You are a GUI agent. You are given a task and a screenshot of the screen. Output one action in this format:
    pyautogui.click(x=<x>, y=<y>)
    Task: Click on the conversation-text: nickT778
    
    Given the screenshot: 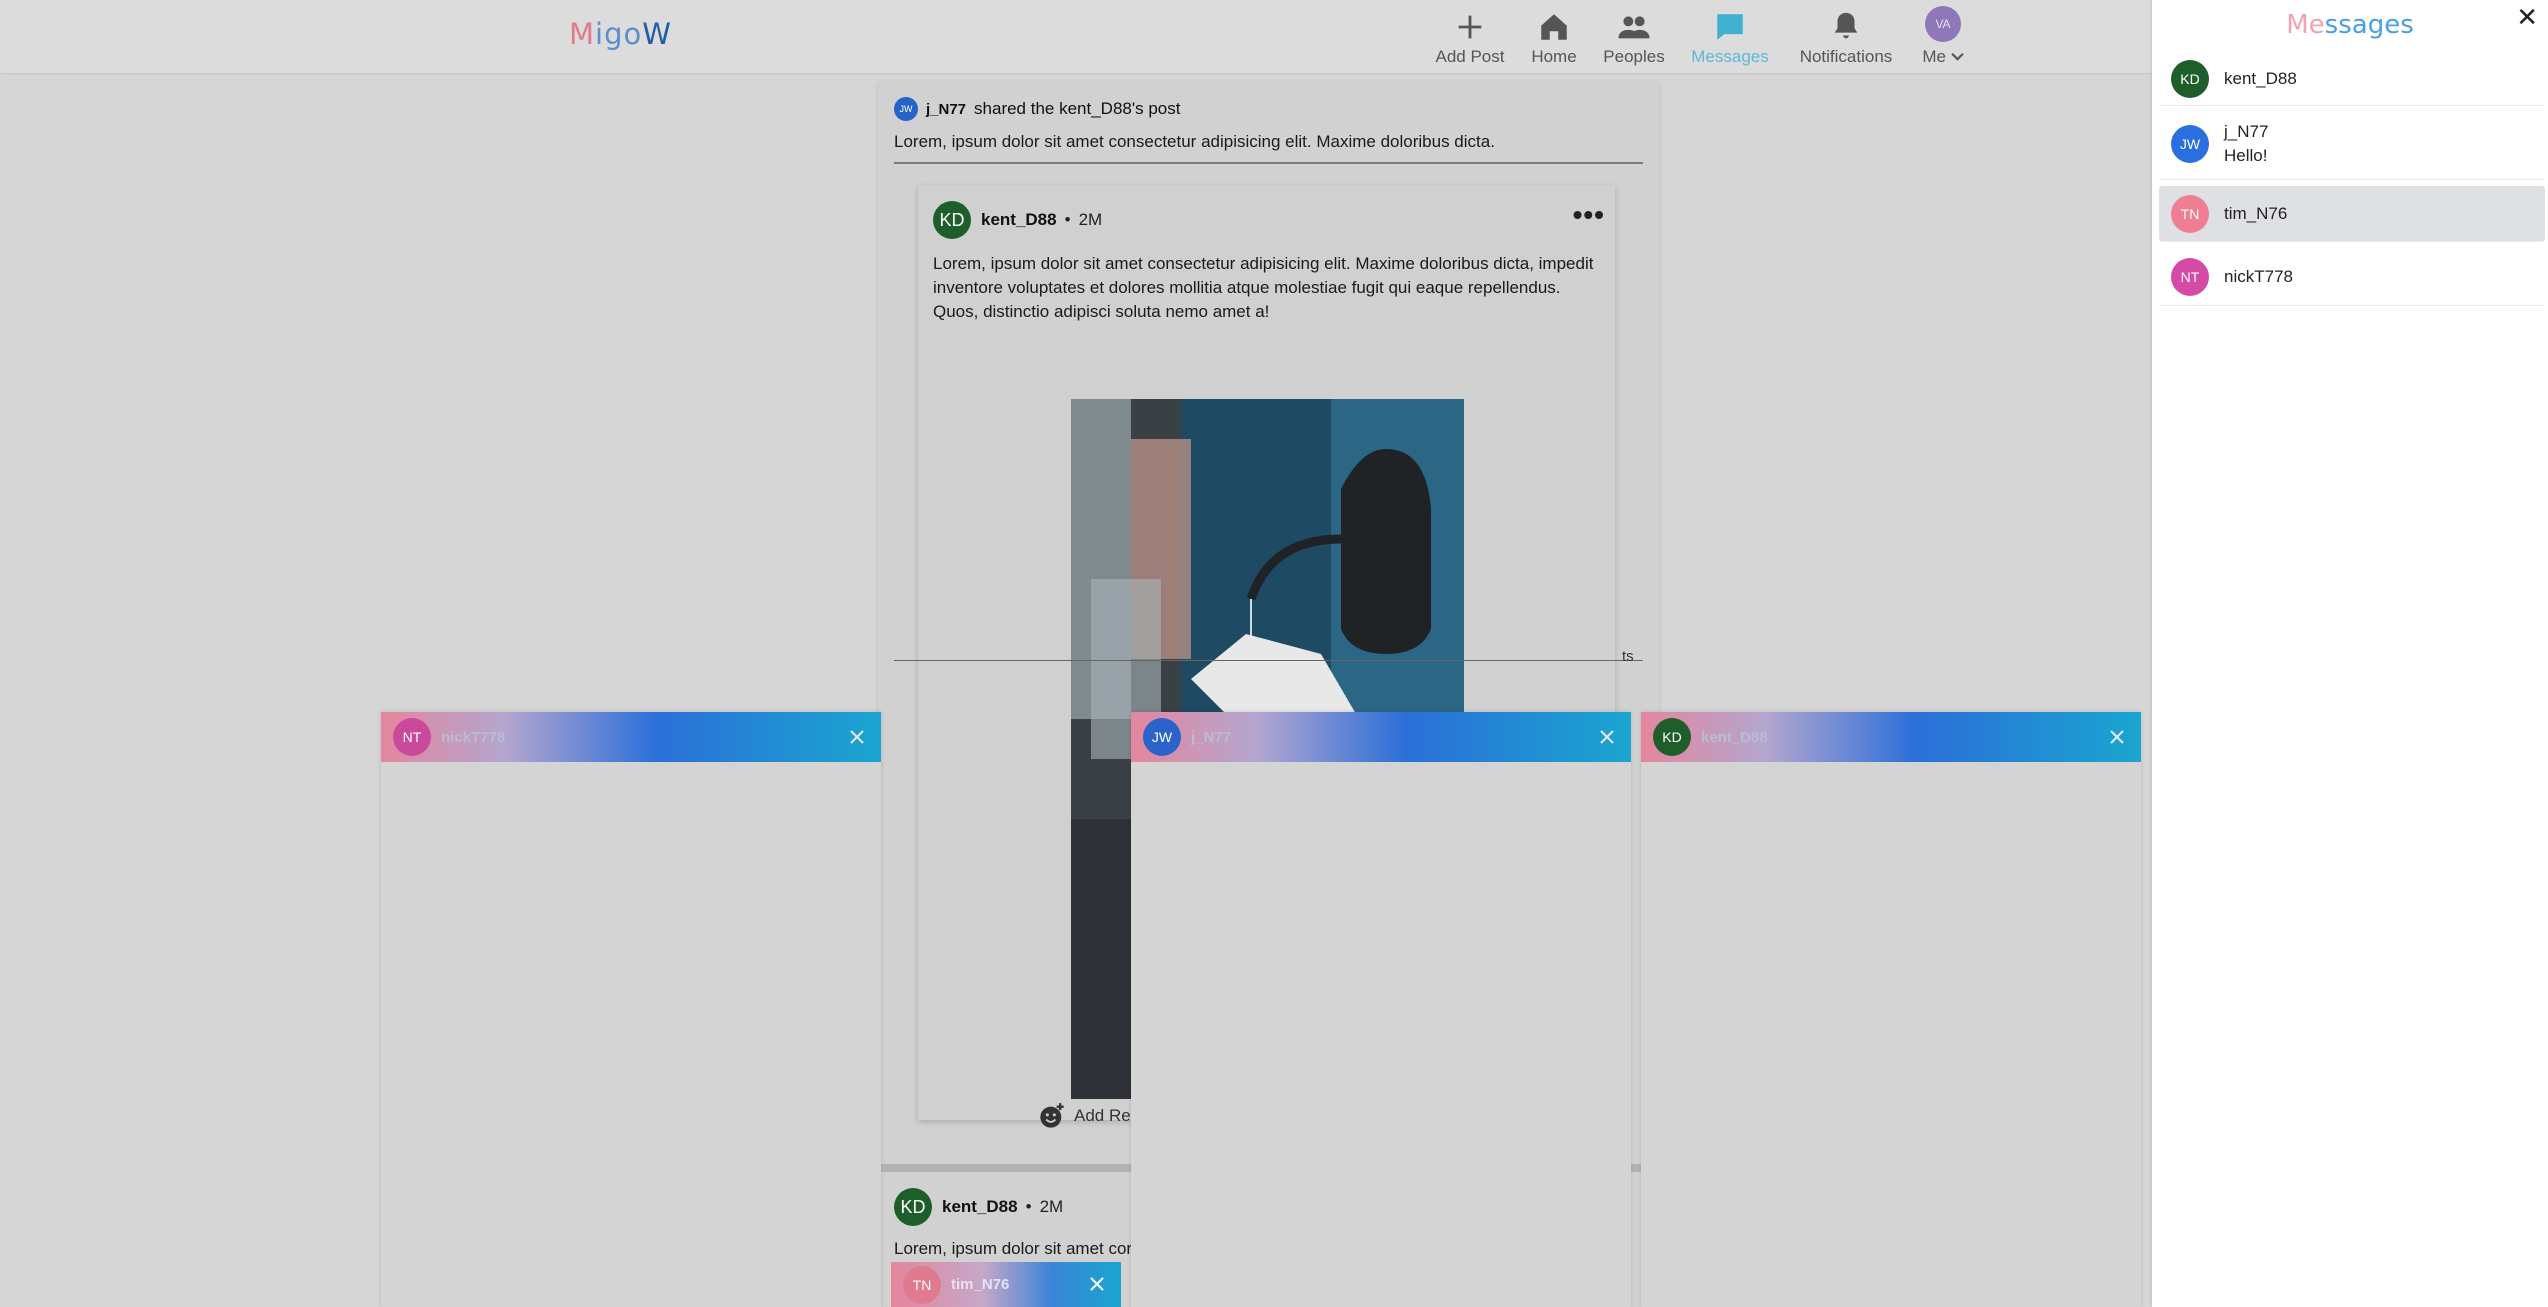 What is the action you would take?
    pyautogui.click(x=2258, y=277)
    